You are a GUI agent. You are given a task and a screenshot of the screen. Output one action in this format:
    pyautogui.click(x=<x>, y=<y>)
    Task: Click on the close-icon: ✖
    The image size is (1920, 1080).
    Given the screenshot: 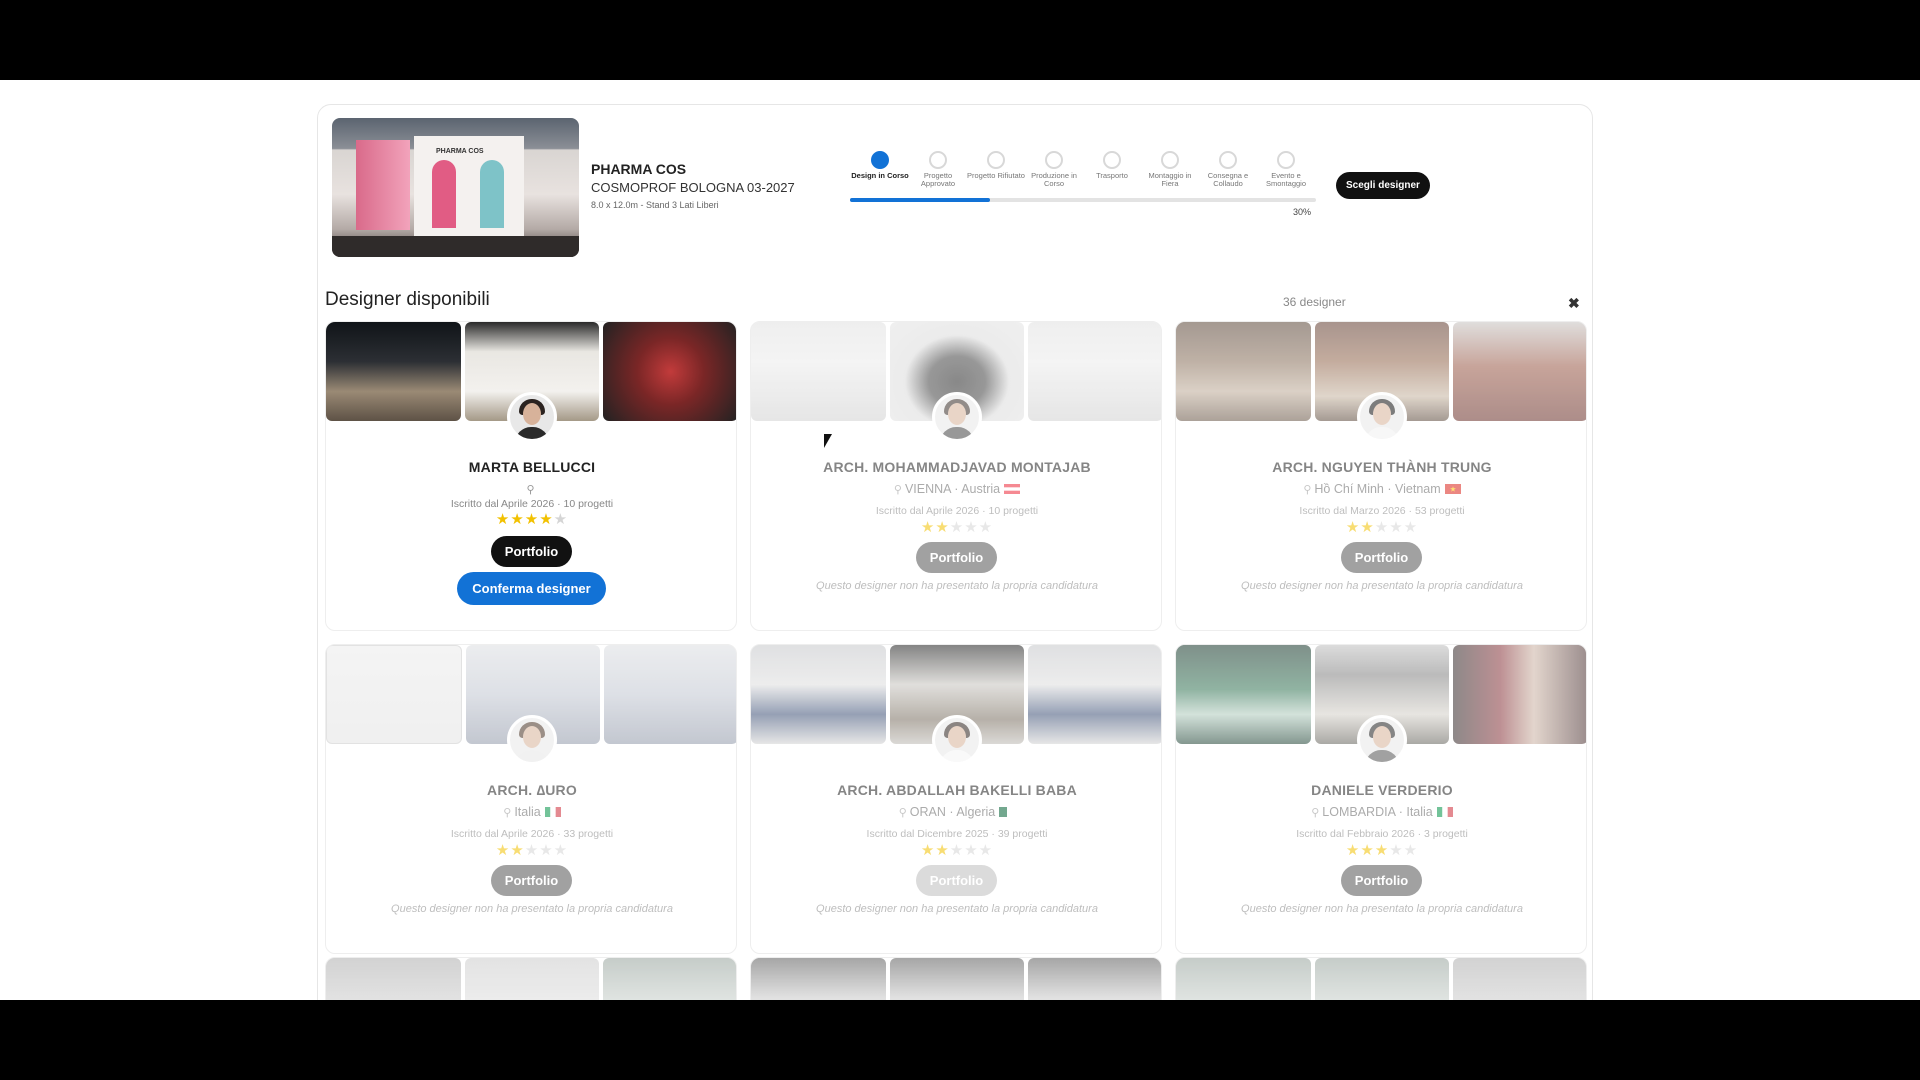 What is the action you would take?
    pyautogui.click(x=1574, y=303)
    